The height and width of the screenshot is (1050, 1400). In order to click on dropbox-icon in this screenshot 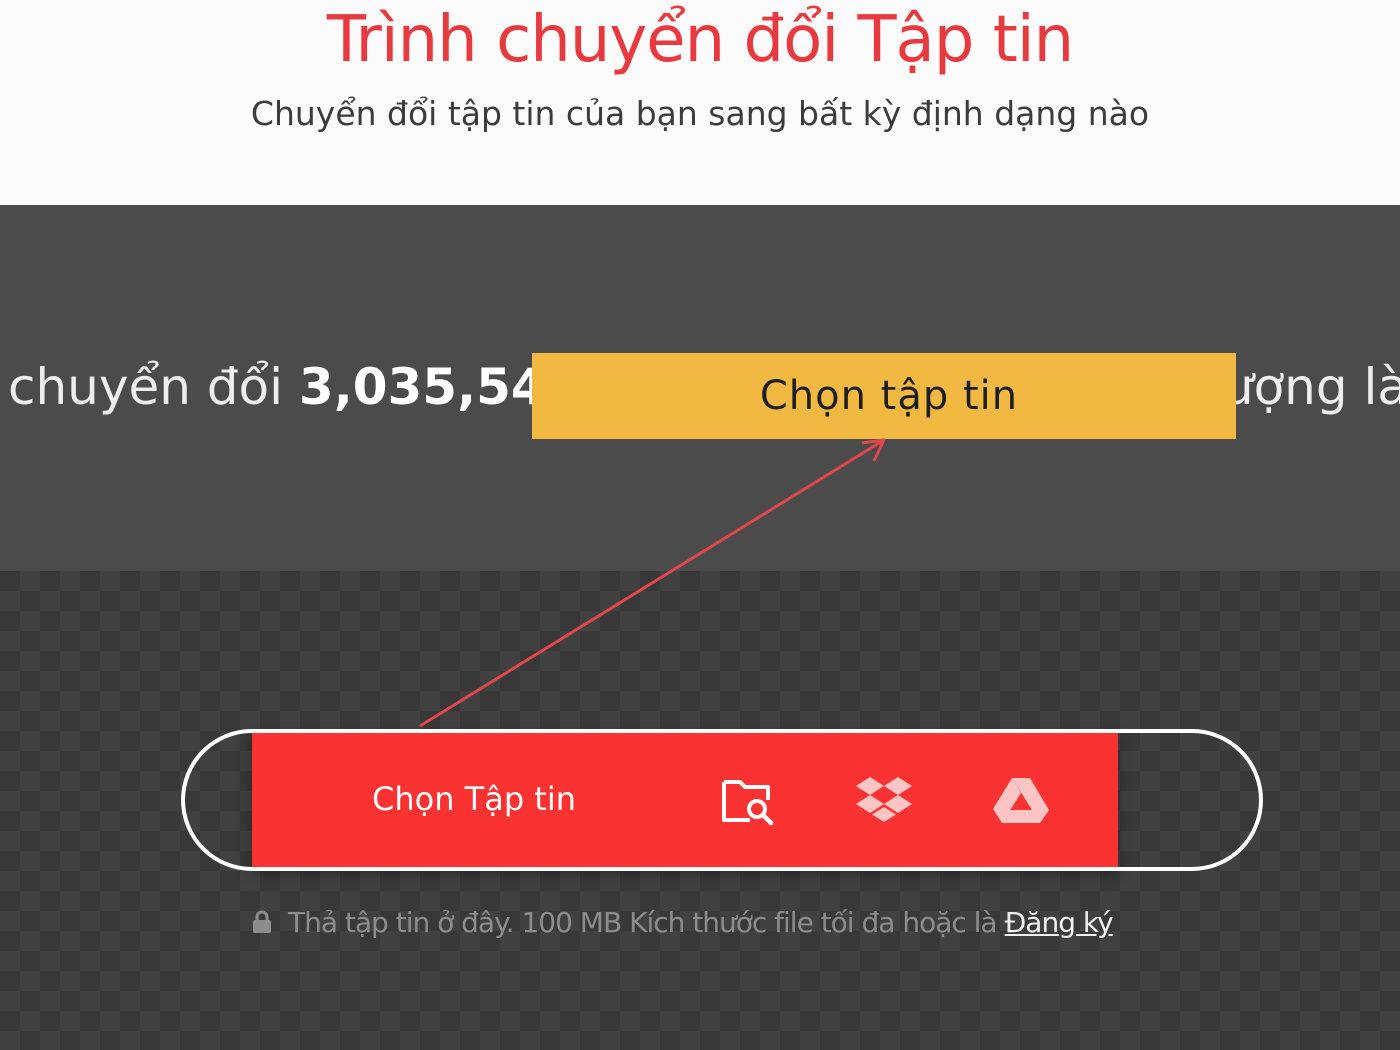, I will do `click(884, 800)`.